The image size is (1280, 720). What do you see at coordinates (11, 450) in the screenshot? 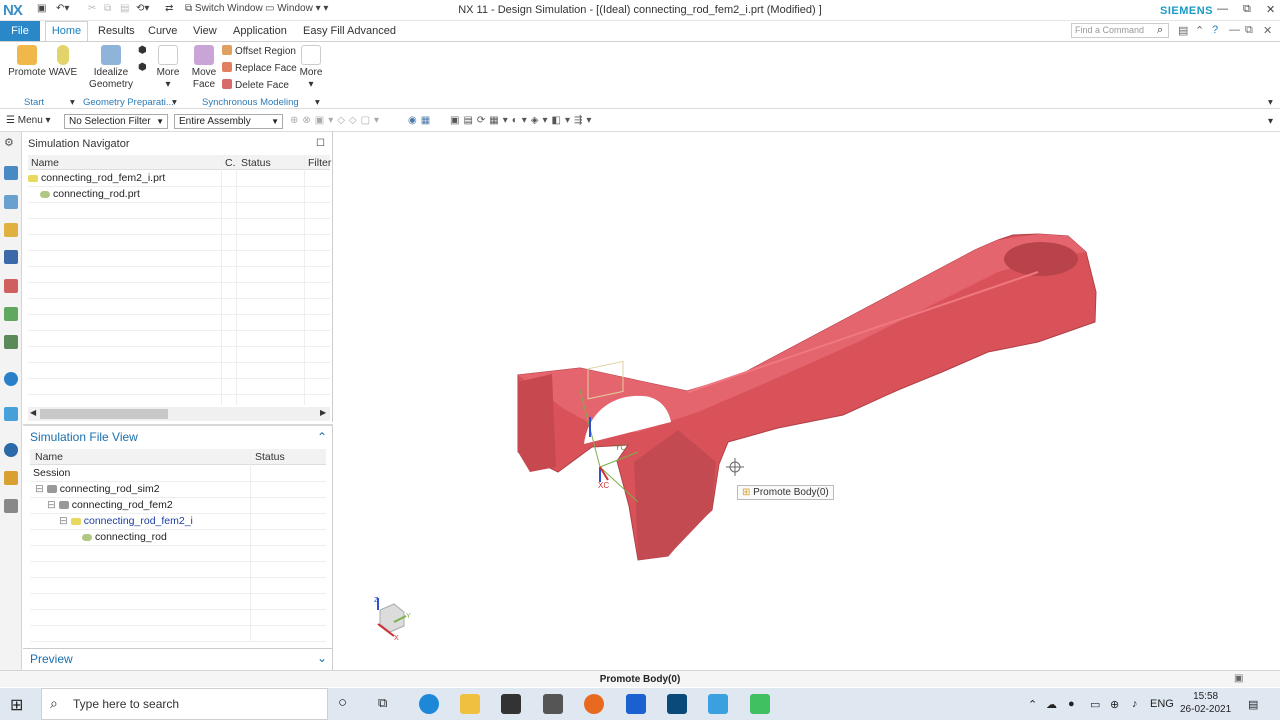
I see `clock-icon` at bounding box center [11, 450].